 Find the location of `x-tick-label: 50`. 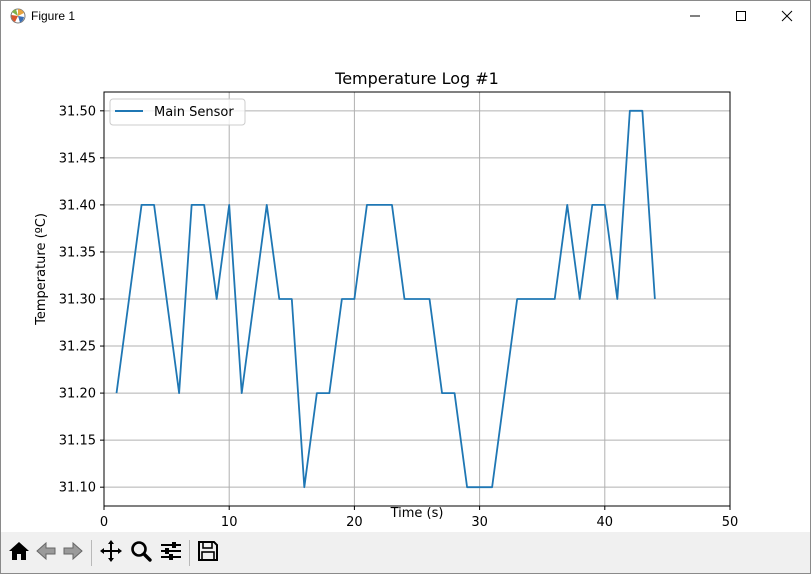

x-tick-label: 50 is located at coordinates (730, 522).